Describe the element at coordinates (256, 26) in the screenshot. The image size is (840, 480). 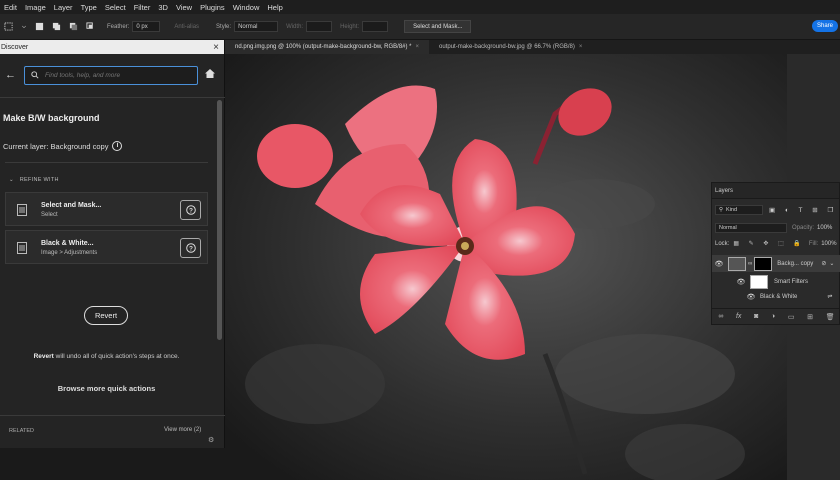
I see `style-select: Normal` at that location.